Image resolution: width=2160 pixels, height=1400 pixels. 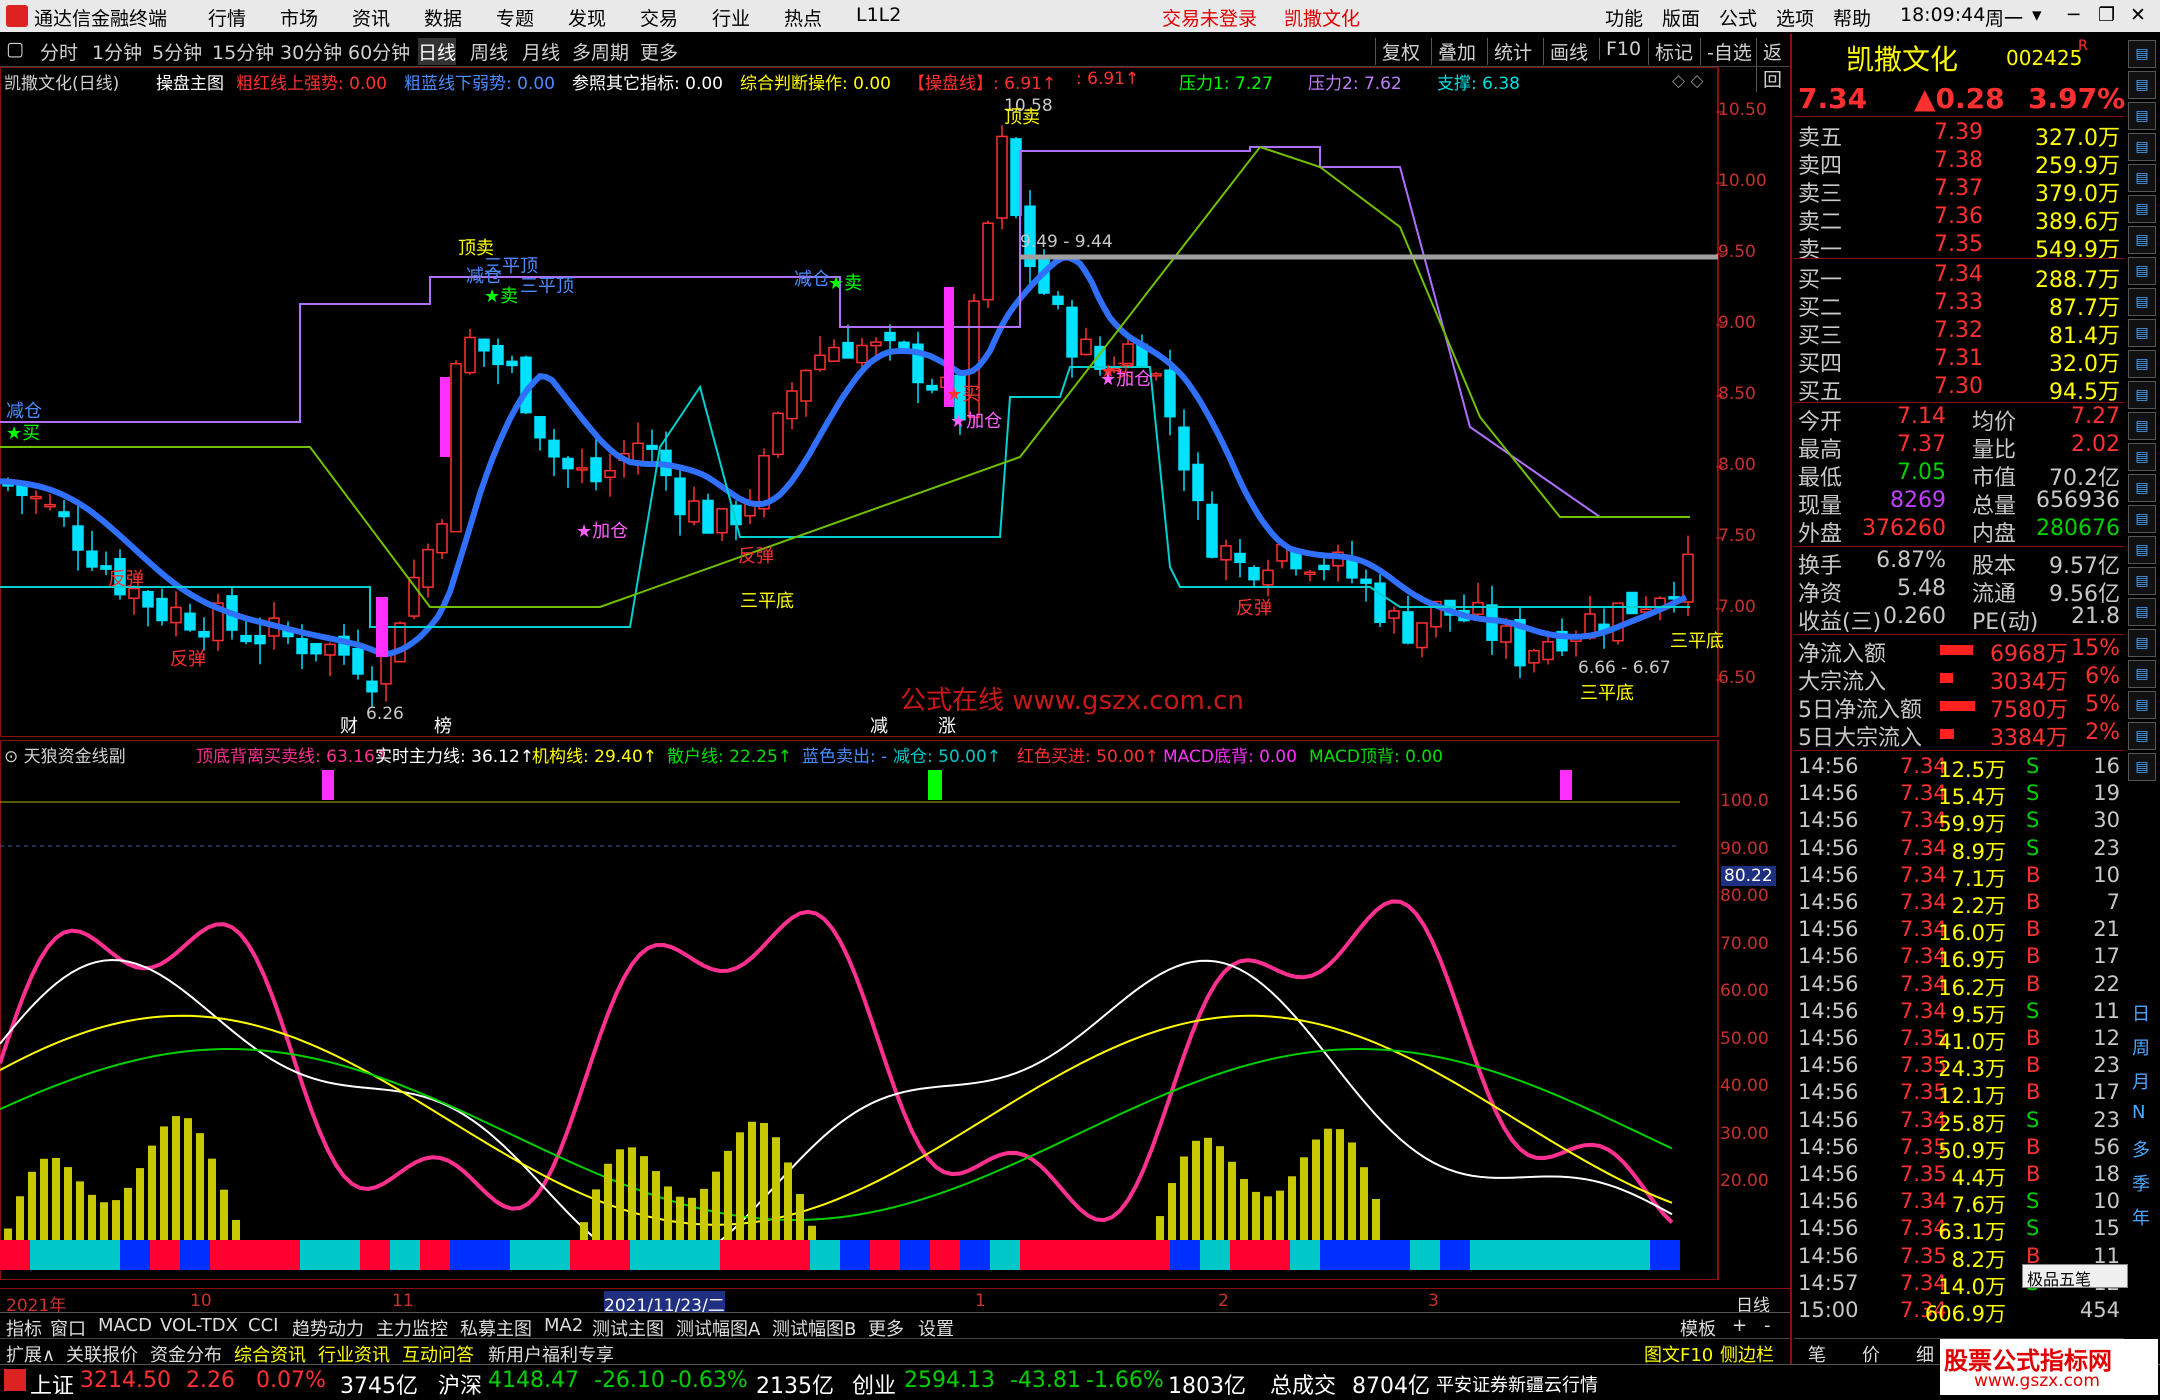 What do you see at coordinates (1959, 163) in the screenshot?
I see `ask-row: 卖四 7.38 259.9万` at bounding box center [1959, 163].